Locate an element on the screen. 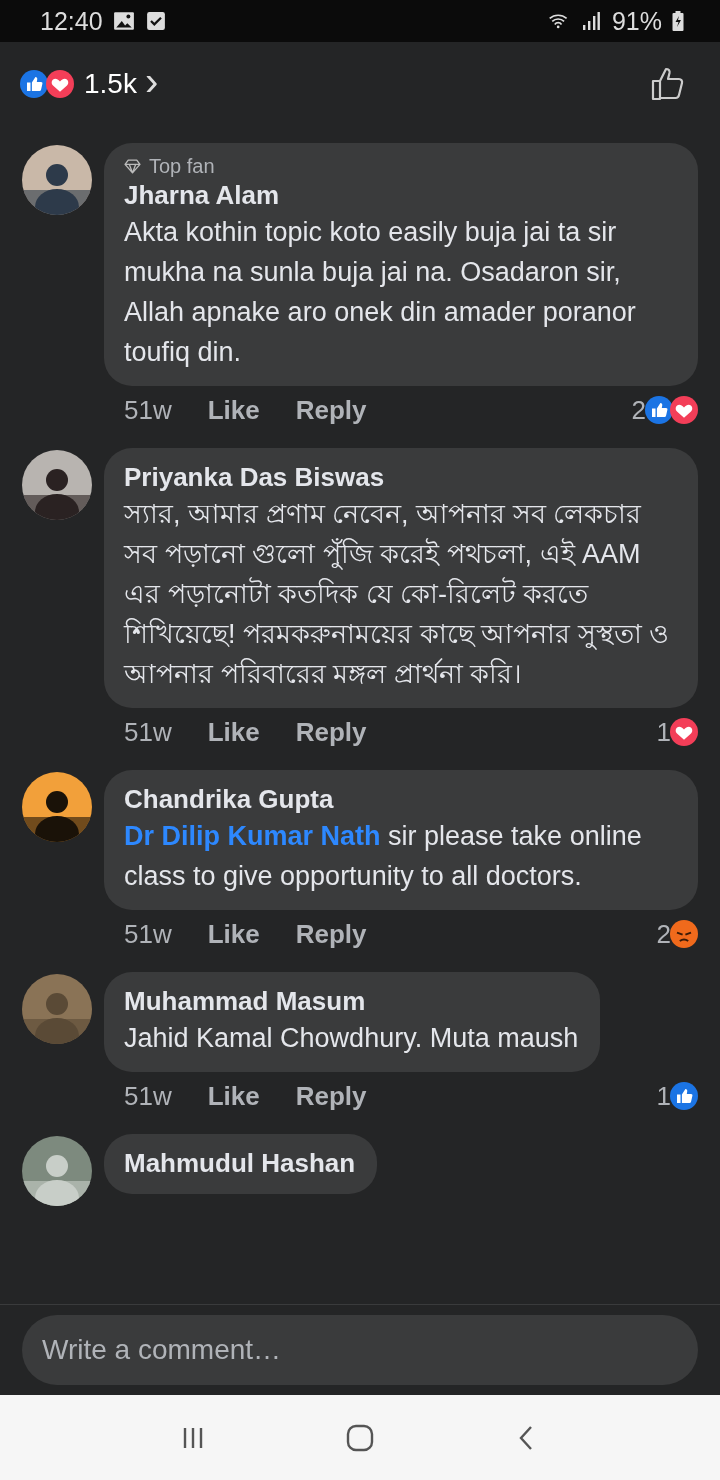 This screenshot has height=1480, width=720. reaction-count: 1.5k is located at coordinates (110, 83).